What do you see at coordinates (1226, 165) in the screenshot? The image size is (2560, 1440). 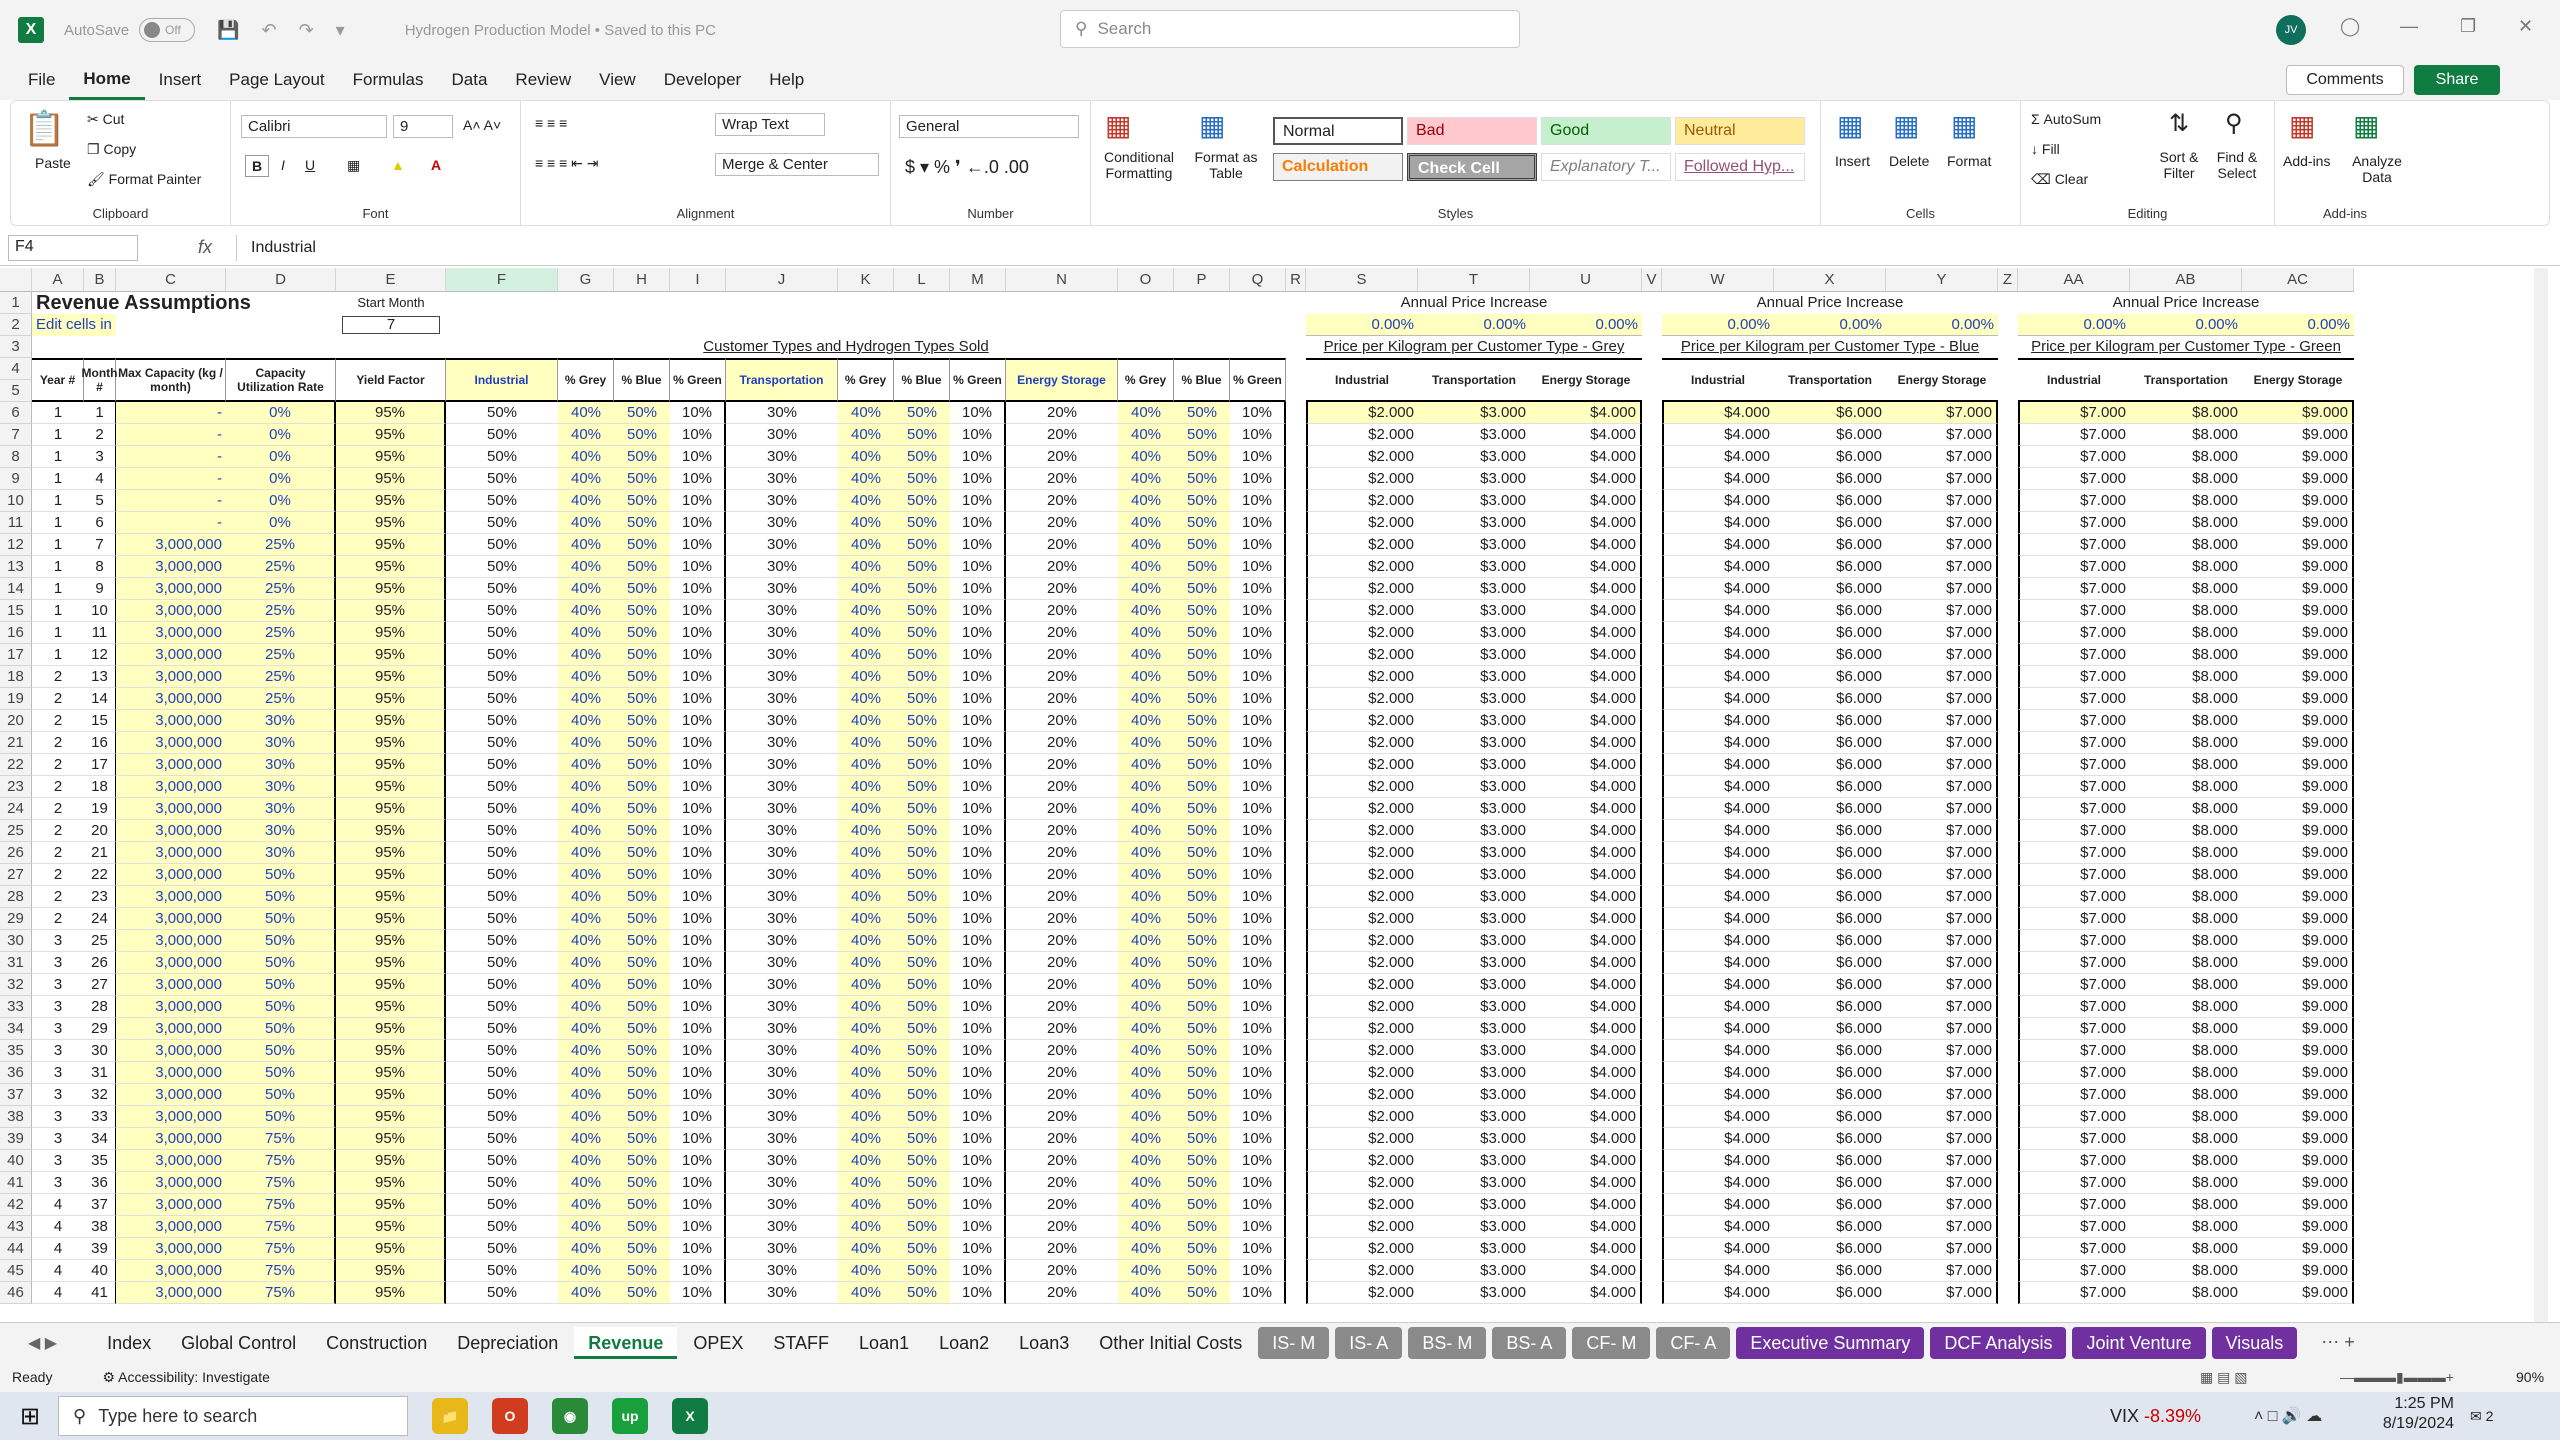 I see `format-as-table-button: Format as Table` at bounding box center [1226, 165].